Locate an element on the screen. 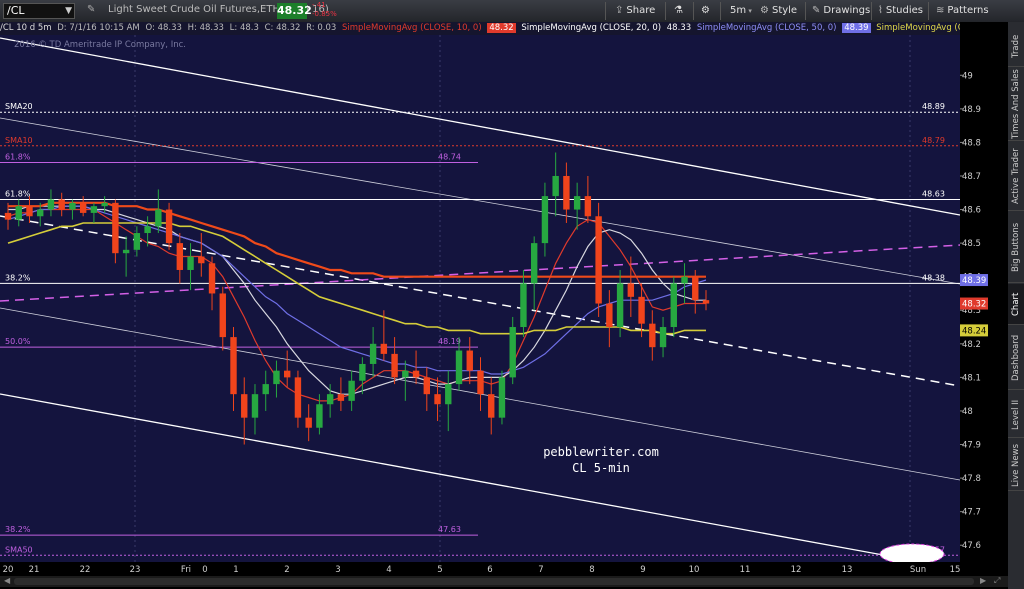 The width and height of the screenshot is (1024, 589). time-axis-label: 23 is located at coordinates (135, 570).